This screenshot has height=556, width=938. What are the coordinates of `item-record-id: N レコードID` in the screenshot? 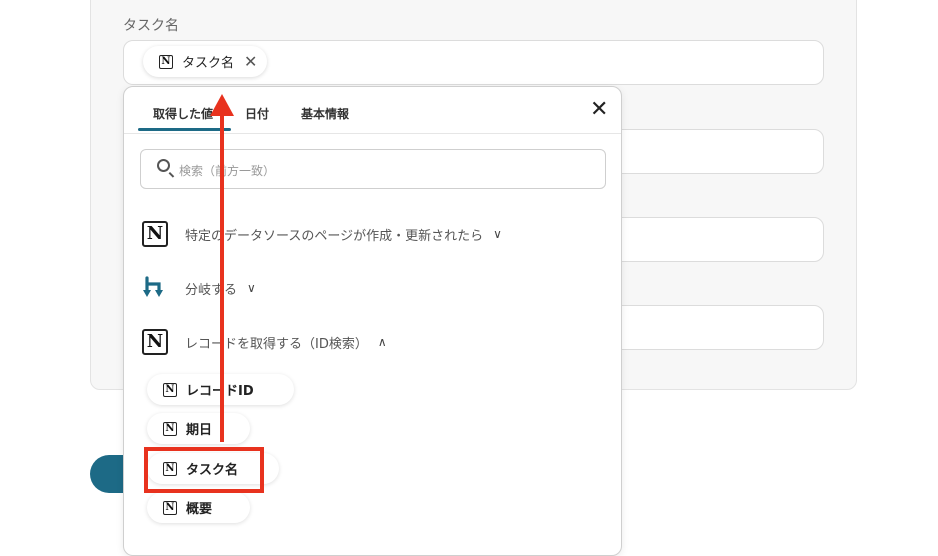 It's located at (220, 389).